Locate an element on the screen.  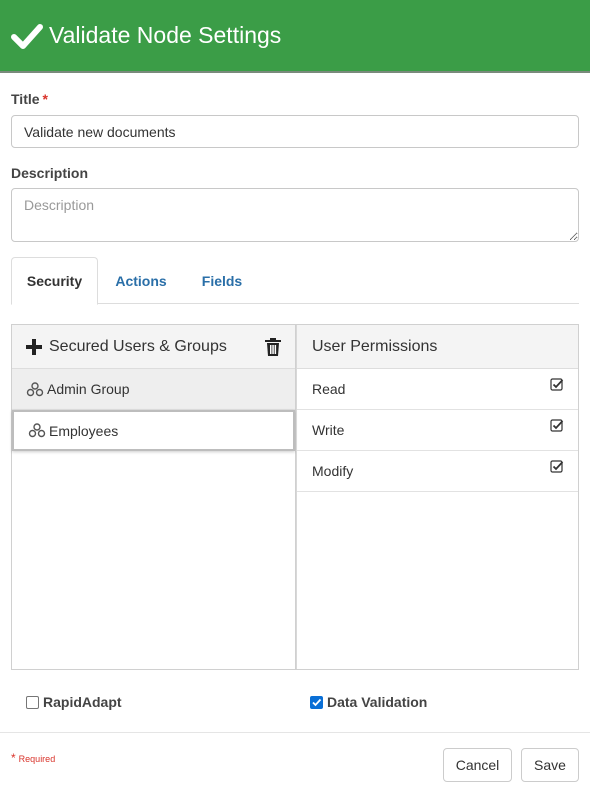
permission-row-modify: Modify is located at coordinates (437, 471).